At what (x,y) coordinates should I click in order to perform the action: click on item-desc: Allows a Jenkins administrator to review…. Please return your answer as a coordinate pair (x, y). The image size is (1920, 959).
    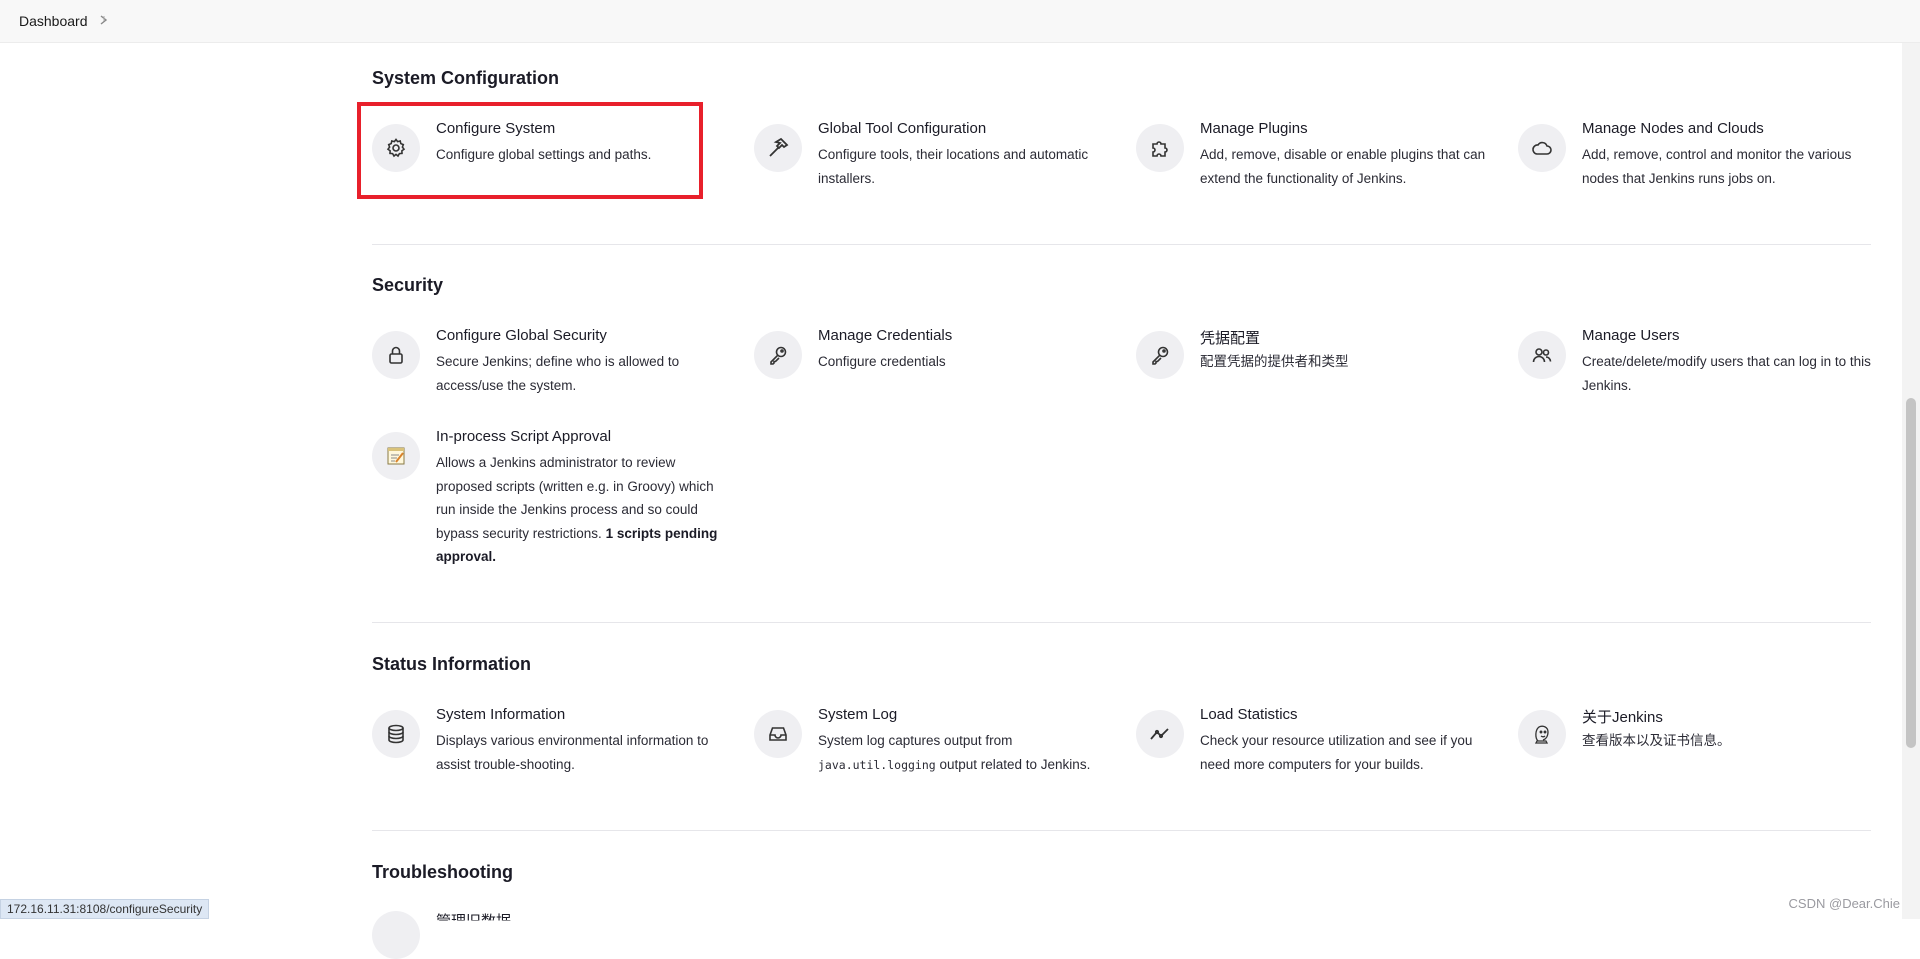
    Looking at the image, I should click on (581, 510).